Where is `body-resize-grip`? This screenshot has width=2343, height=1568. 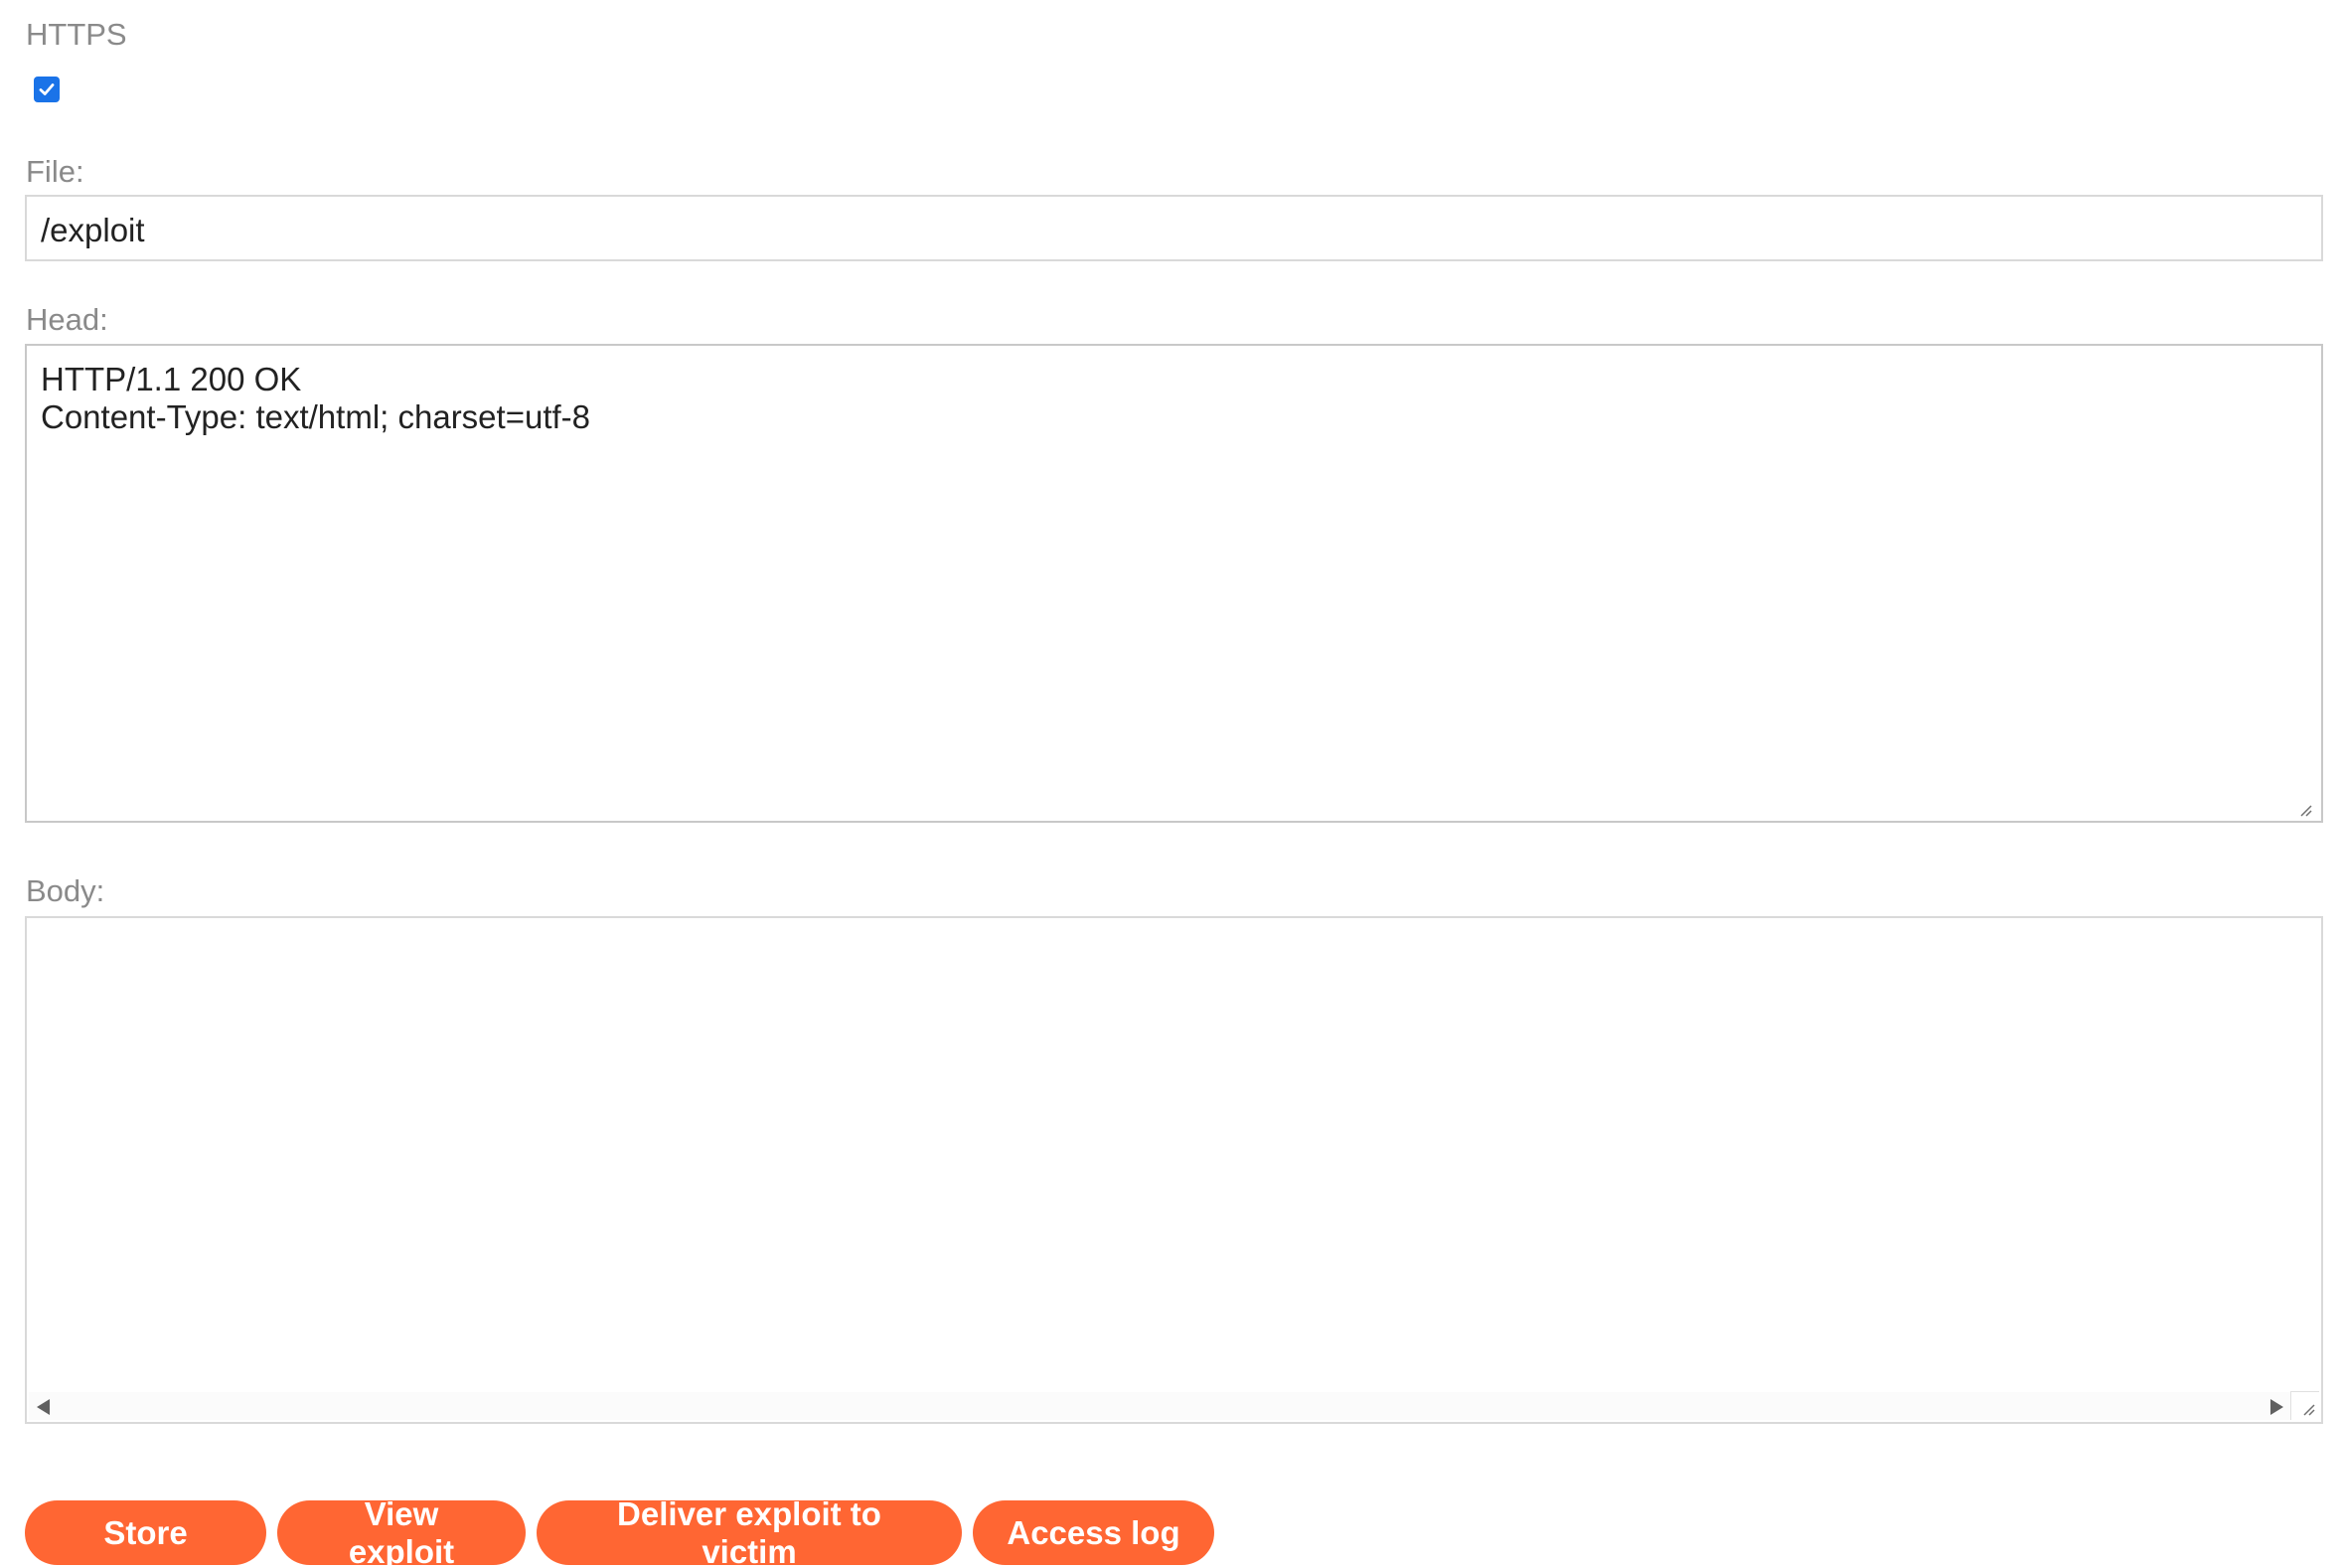
body-resize-grip is located at coordinates (2304, 1406).